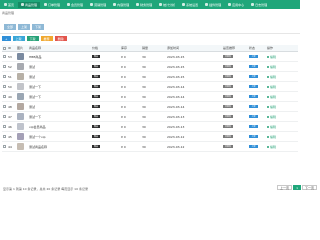 The image size is (320, 240). What do you see at coordinates (190, 5) in the screenshot?
I see `nav-tab-8: 系统设置` at bounding box center [190, 5].